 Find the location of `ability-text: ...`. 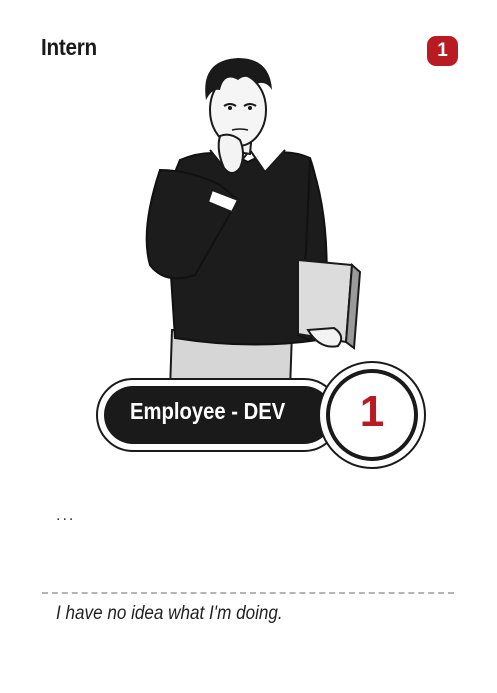

ability-text: ... is located at coordinates (66, 515).